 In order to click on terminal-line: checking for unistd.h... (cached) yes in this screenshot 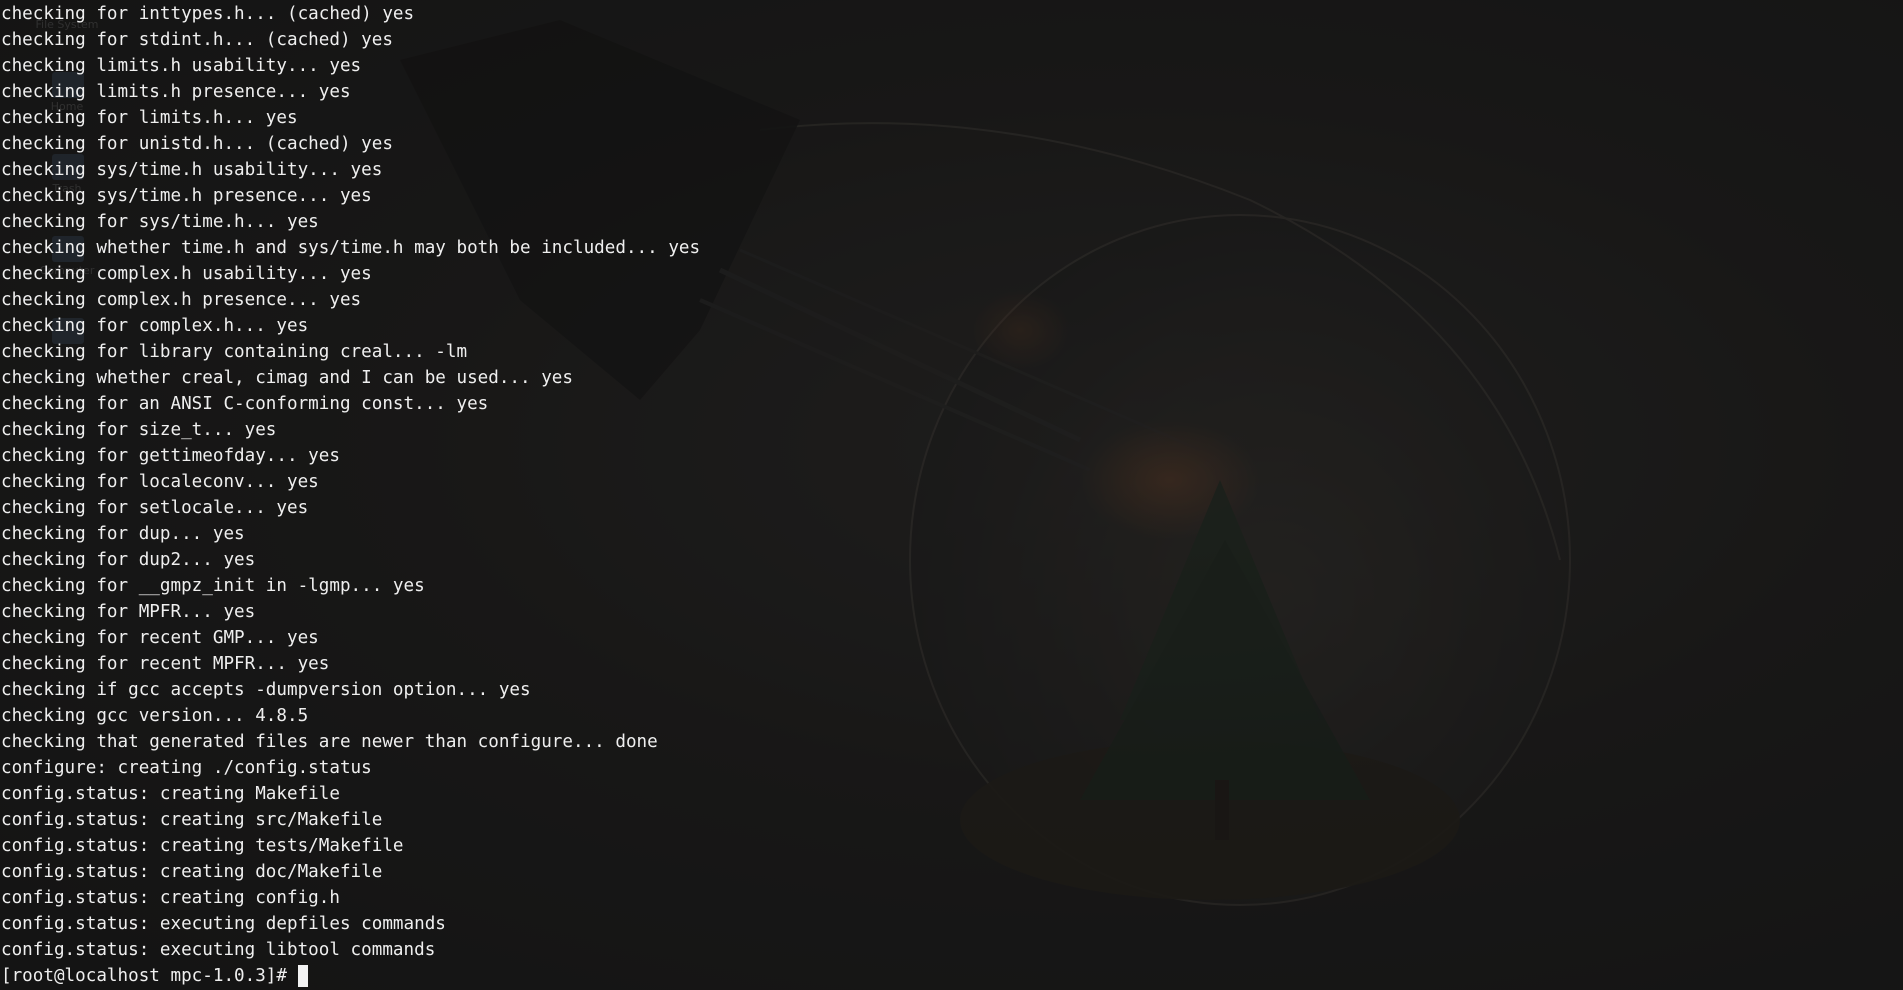, I will do `click(197, 144)`.